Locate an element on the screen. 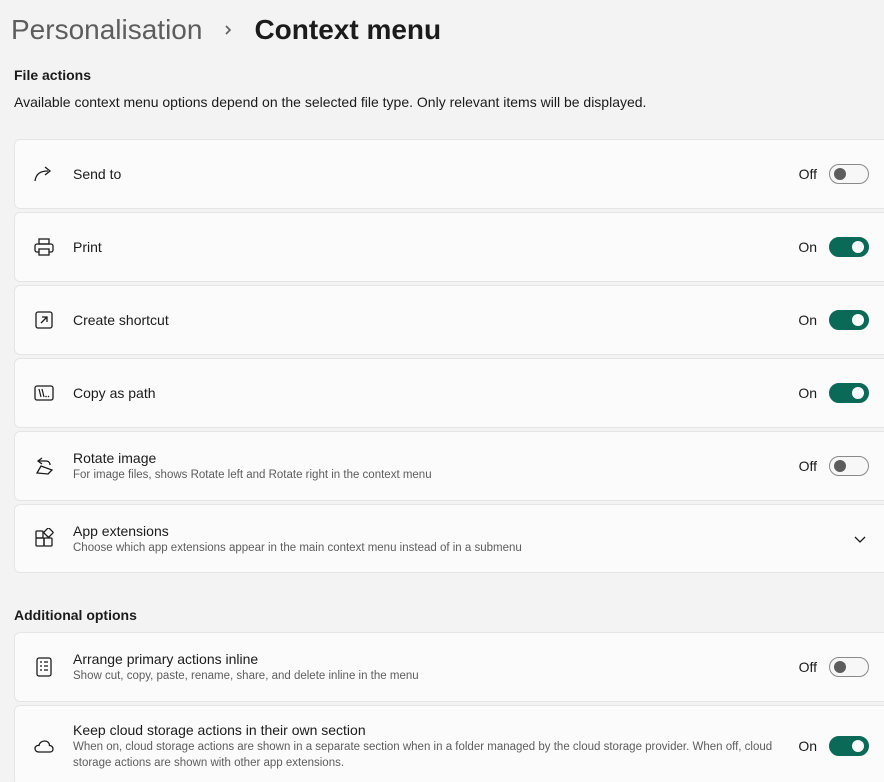  setting-print: Print On is located at coordinates (449, 247).